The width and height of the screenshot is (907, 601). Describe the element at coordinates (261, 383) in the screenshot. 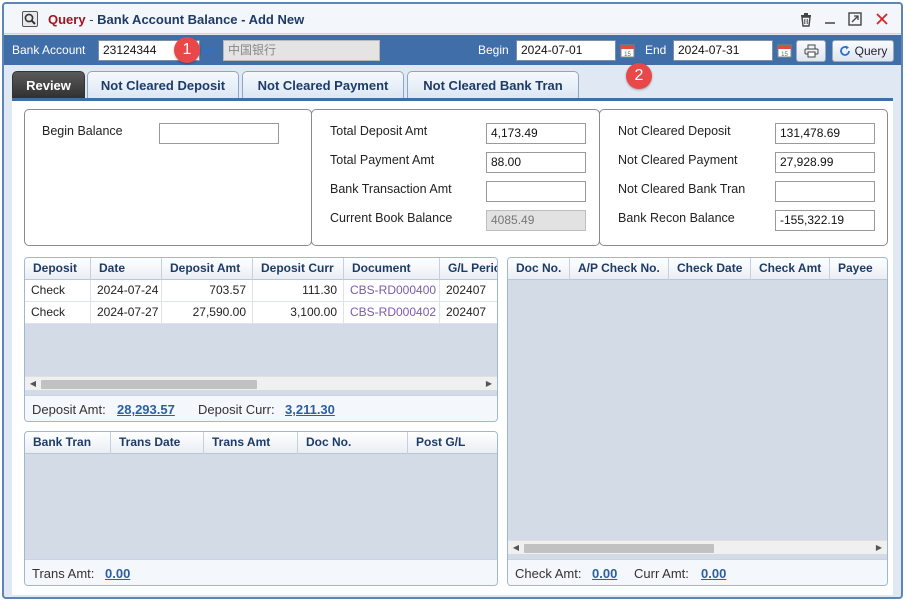

I see `deposit-grid-scrollbar: ◀ ▶` at that location.